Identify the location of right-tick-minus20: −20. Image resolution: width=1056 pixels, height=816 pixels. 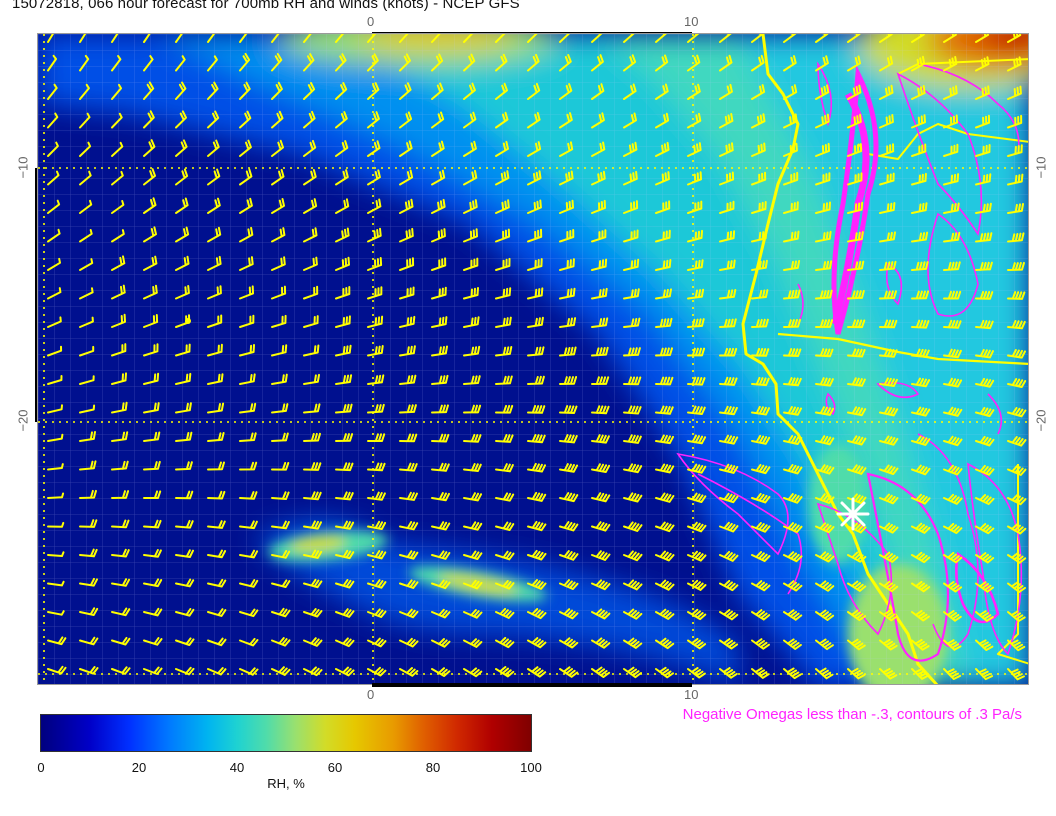
(1041, 420).